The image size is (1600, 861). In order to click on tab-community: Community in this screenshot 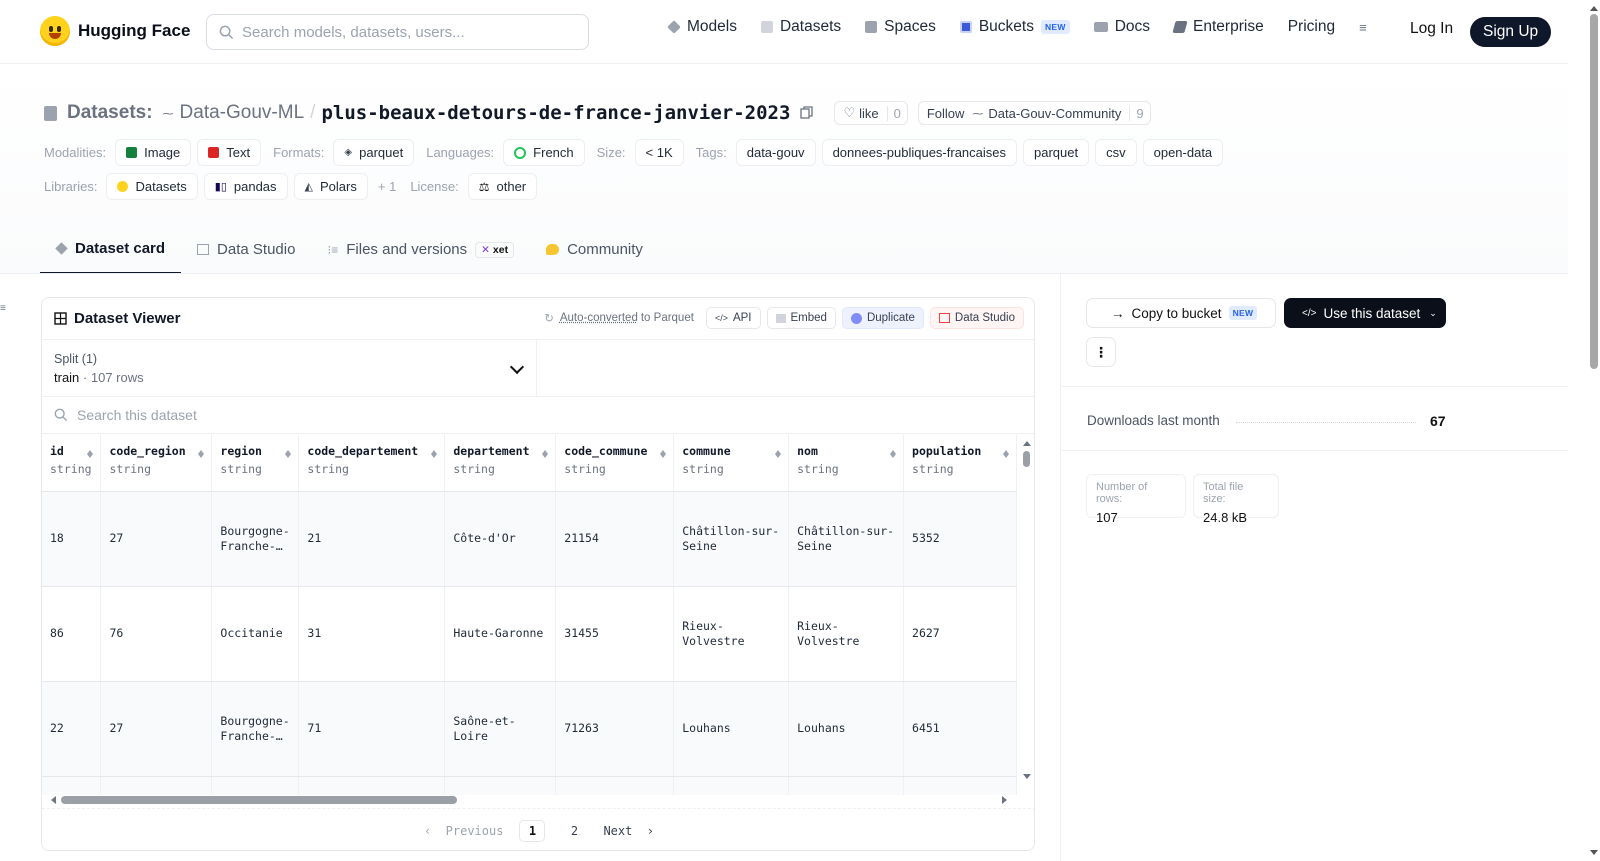, I will do `click(594, 249)`.